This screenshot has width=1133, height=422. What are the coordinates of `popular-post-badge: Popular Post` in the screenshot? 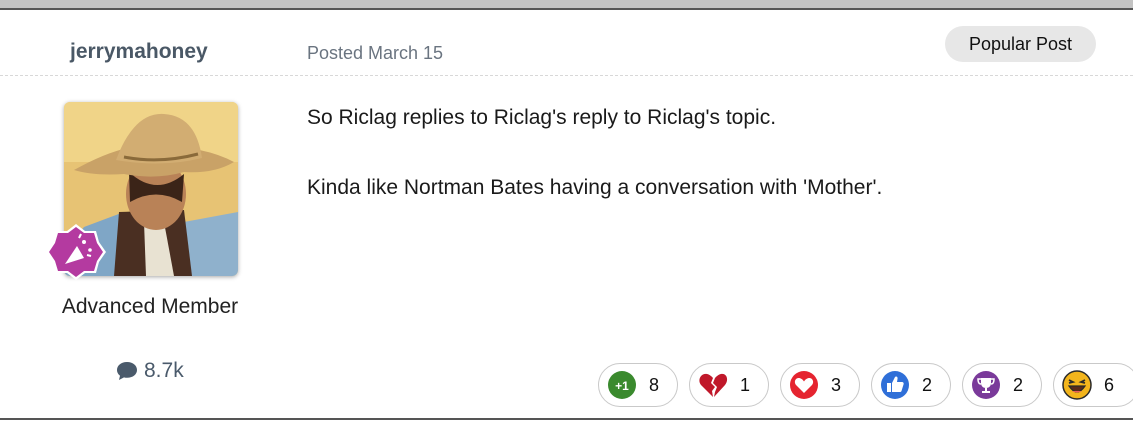 It's located at (1020, 44).